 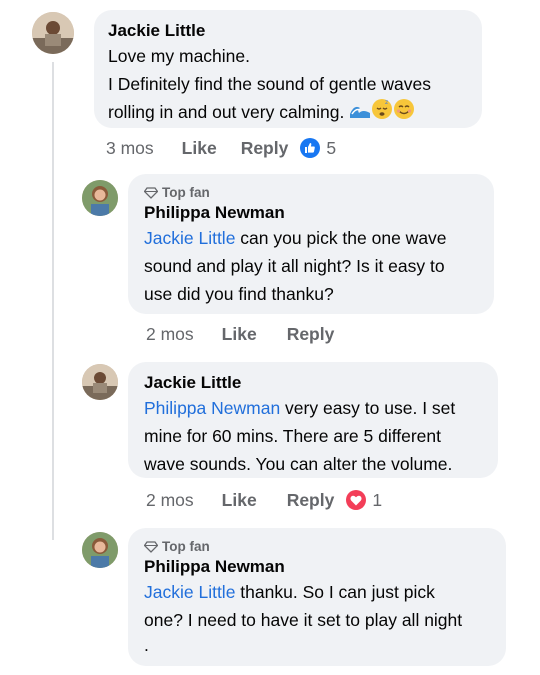 I want to click on svg-text: z, so click(x=386, y=102).